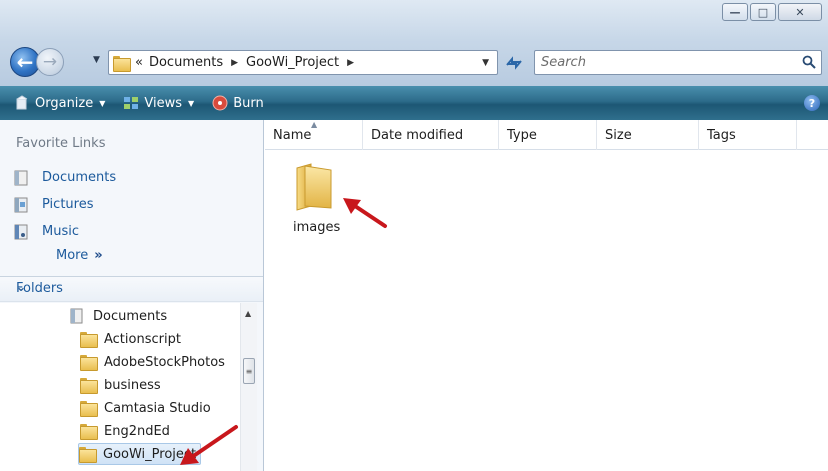  Describe the element at coordinates (485, 63) in the screenshot. I see `address-dropdown-icon: ▼` at that location.